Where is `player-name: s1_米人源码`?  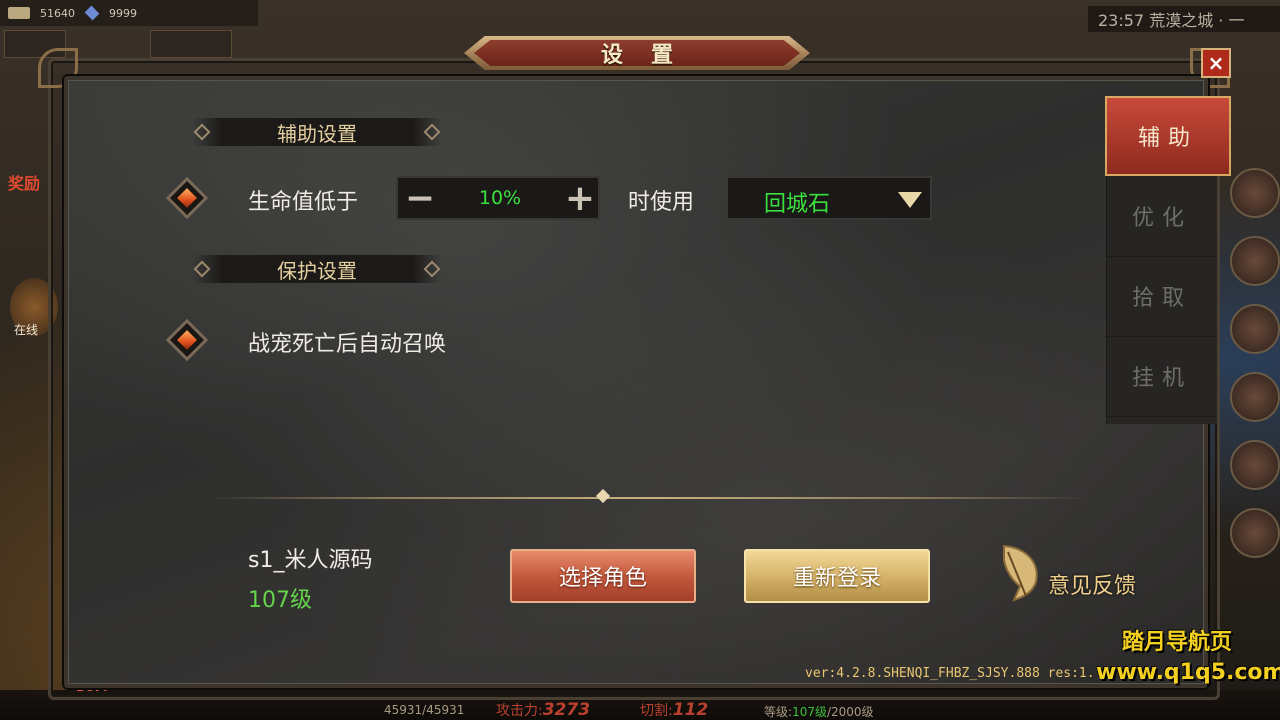 player-name: s1_米人源码 is located at coordinates (310, 560).